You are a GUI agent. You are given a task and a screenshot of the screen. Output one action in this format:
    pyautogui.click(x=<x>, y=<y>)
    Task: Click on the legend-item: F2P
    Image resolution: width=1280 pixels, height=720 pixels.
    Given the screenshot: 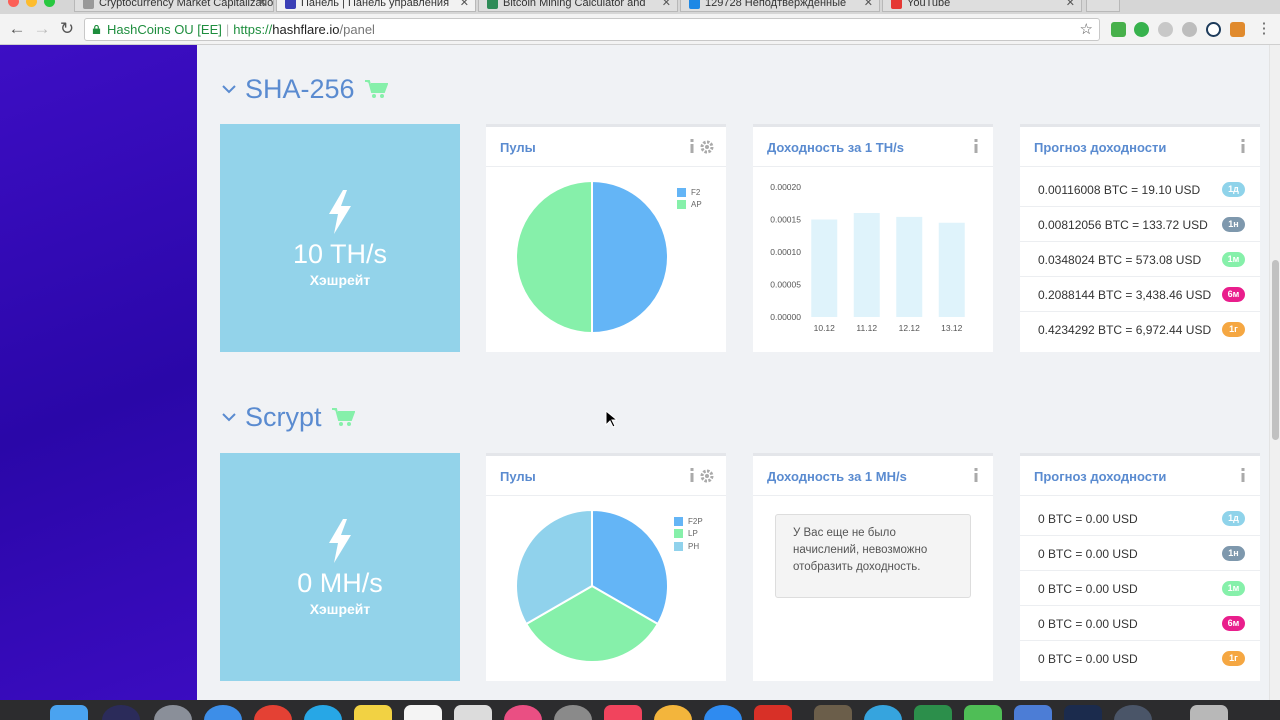 What is the action you would take?
    pyautogui.click(x=688, y=521)
    